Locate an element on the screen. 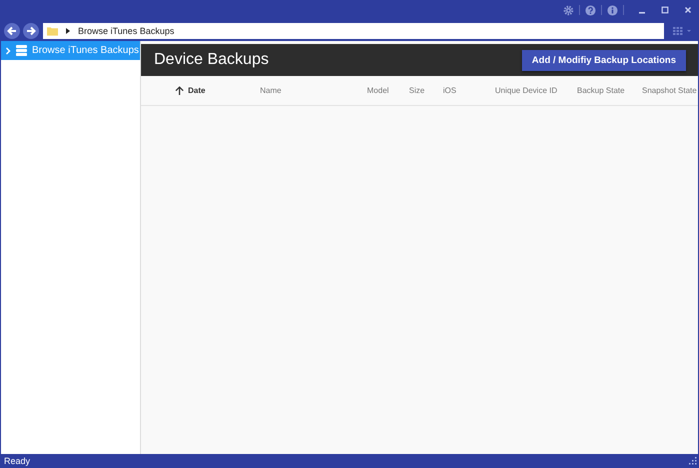 The image size is (699, 468). add-locations-button: Add / Modifiy Backup Locations is located at coordinates (604, 60).